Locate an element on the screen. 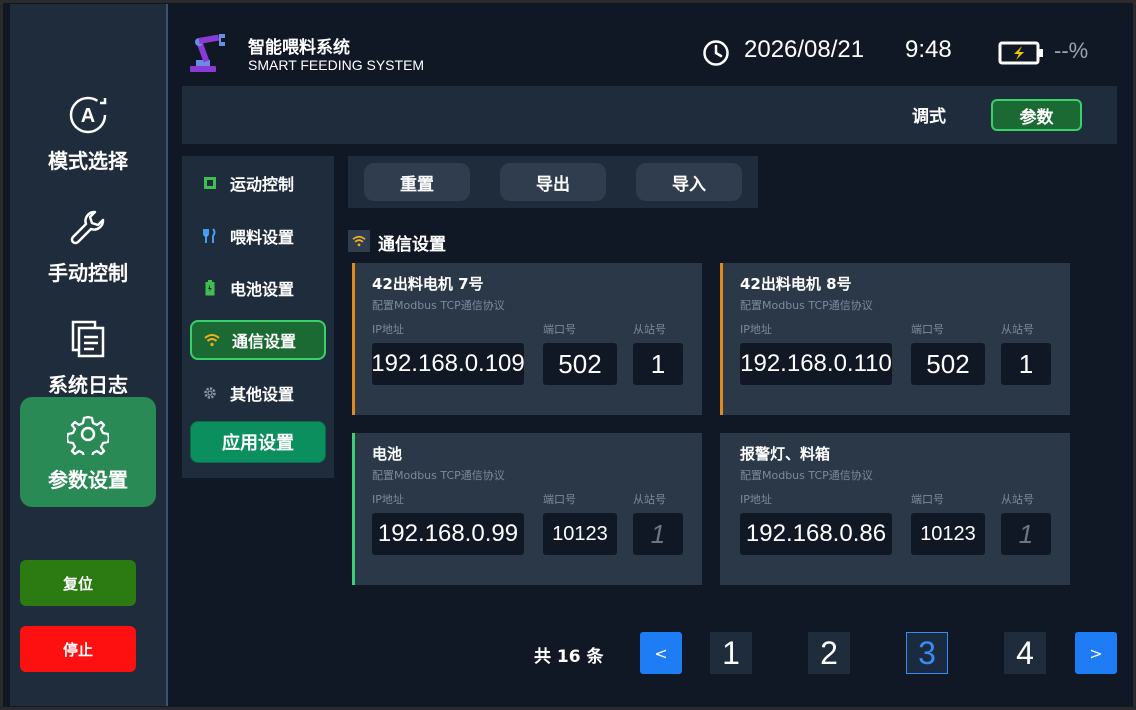  ip-input: 192.168.0.86 is located at coordinates (816, 534).